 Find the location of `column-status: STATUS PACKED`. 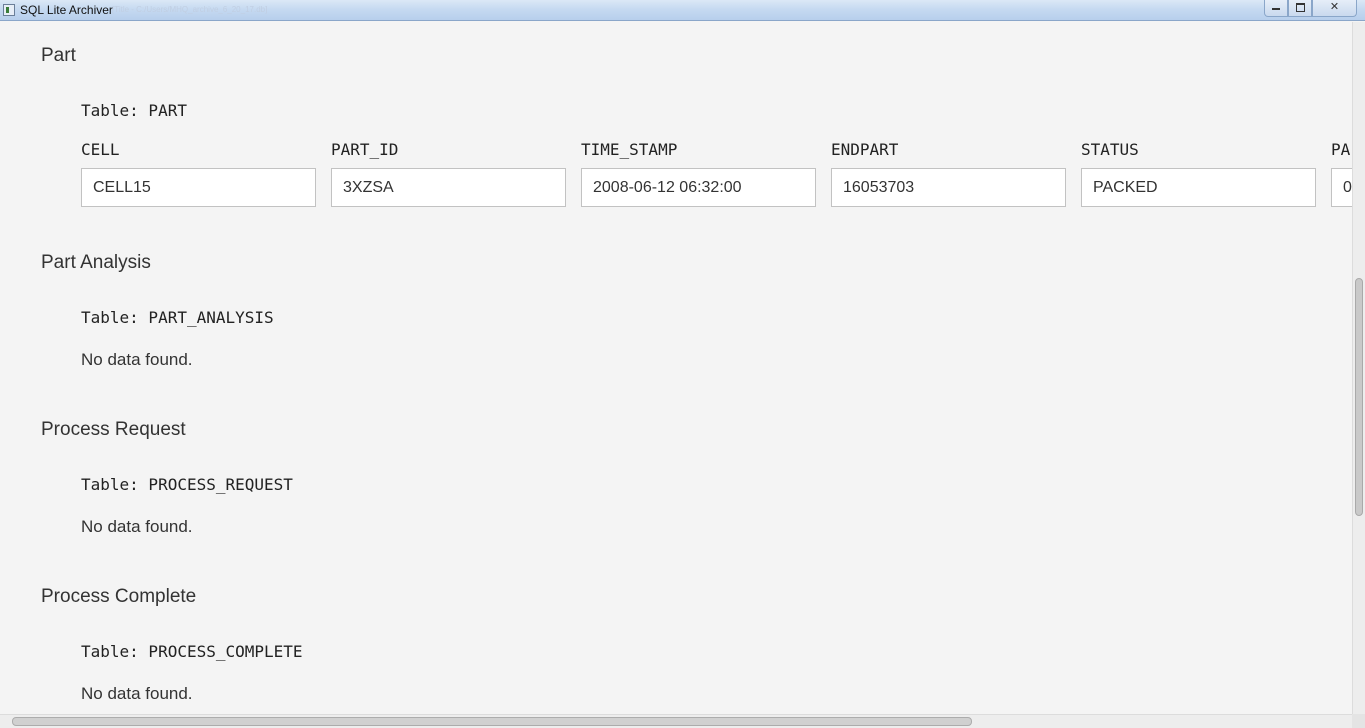

column-status: STATUS PACKED is located at coordinates (1198, 173).